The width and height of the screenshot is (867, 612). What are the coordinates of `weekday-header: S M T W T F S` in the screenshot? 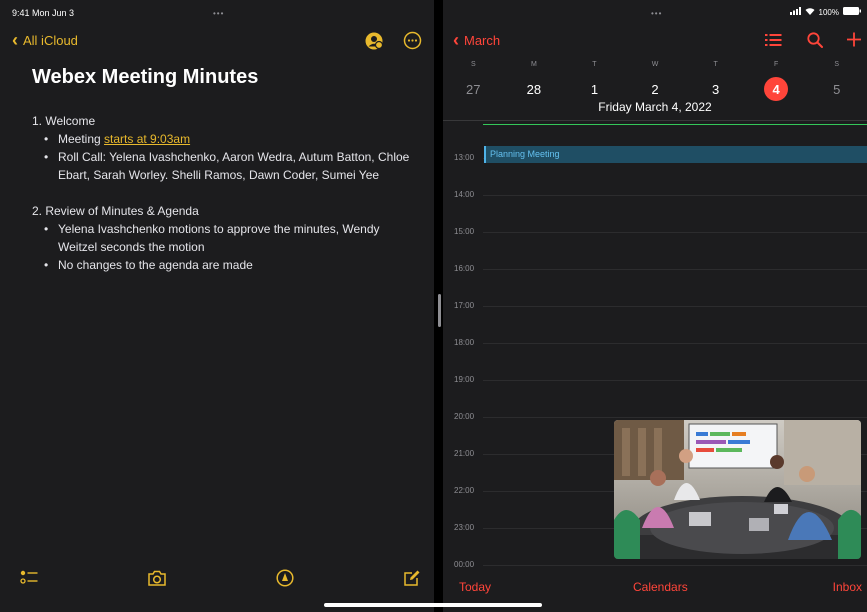 It's located at (655, 64).